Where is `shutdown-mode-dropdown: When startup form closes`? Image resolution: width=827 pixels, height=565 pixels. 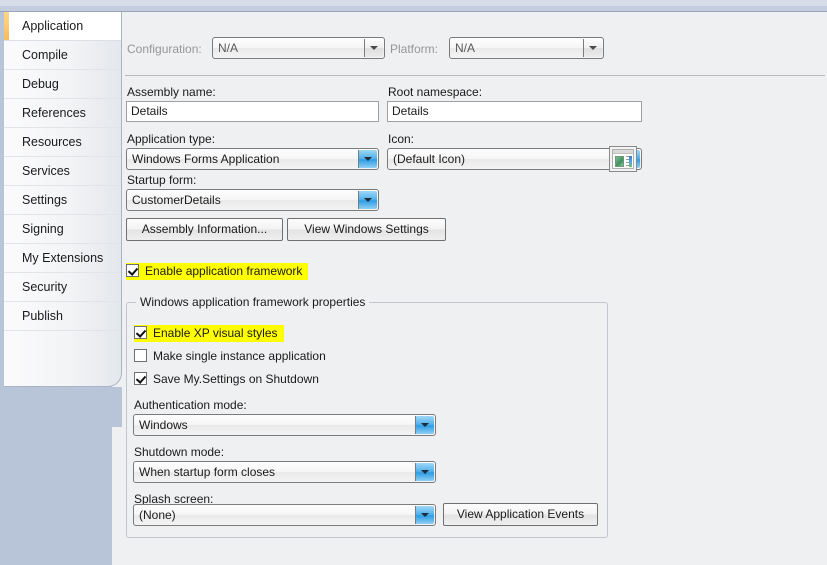 shutdown-mode-dropdown: When startup form closes is located at coordinates (284, 472).